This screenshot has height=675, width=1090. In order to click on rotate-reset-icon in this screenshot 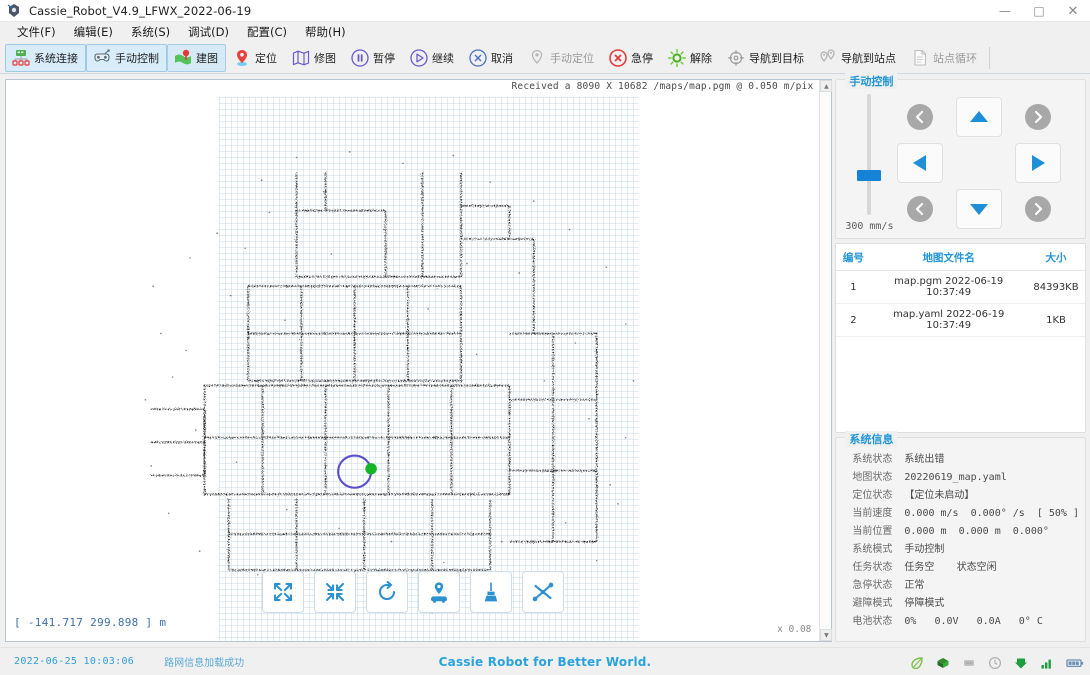, I will do `click(386, 592)`.